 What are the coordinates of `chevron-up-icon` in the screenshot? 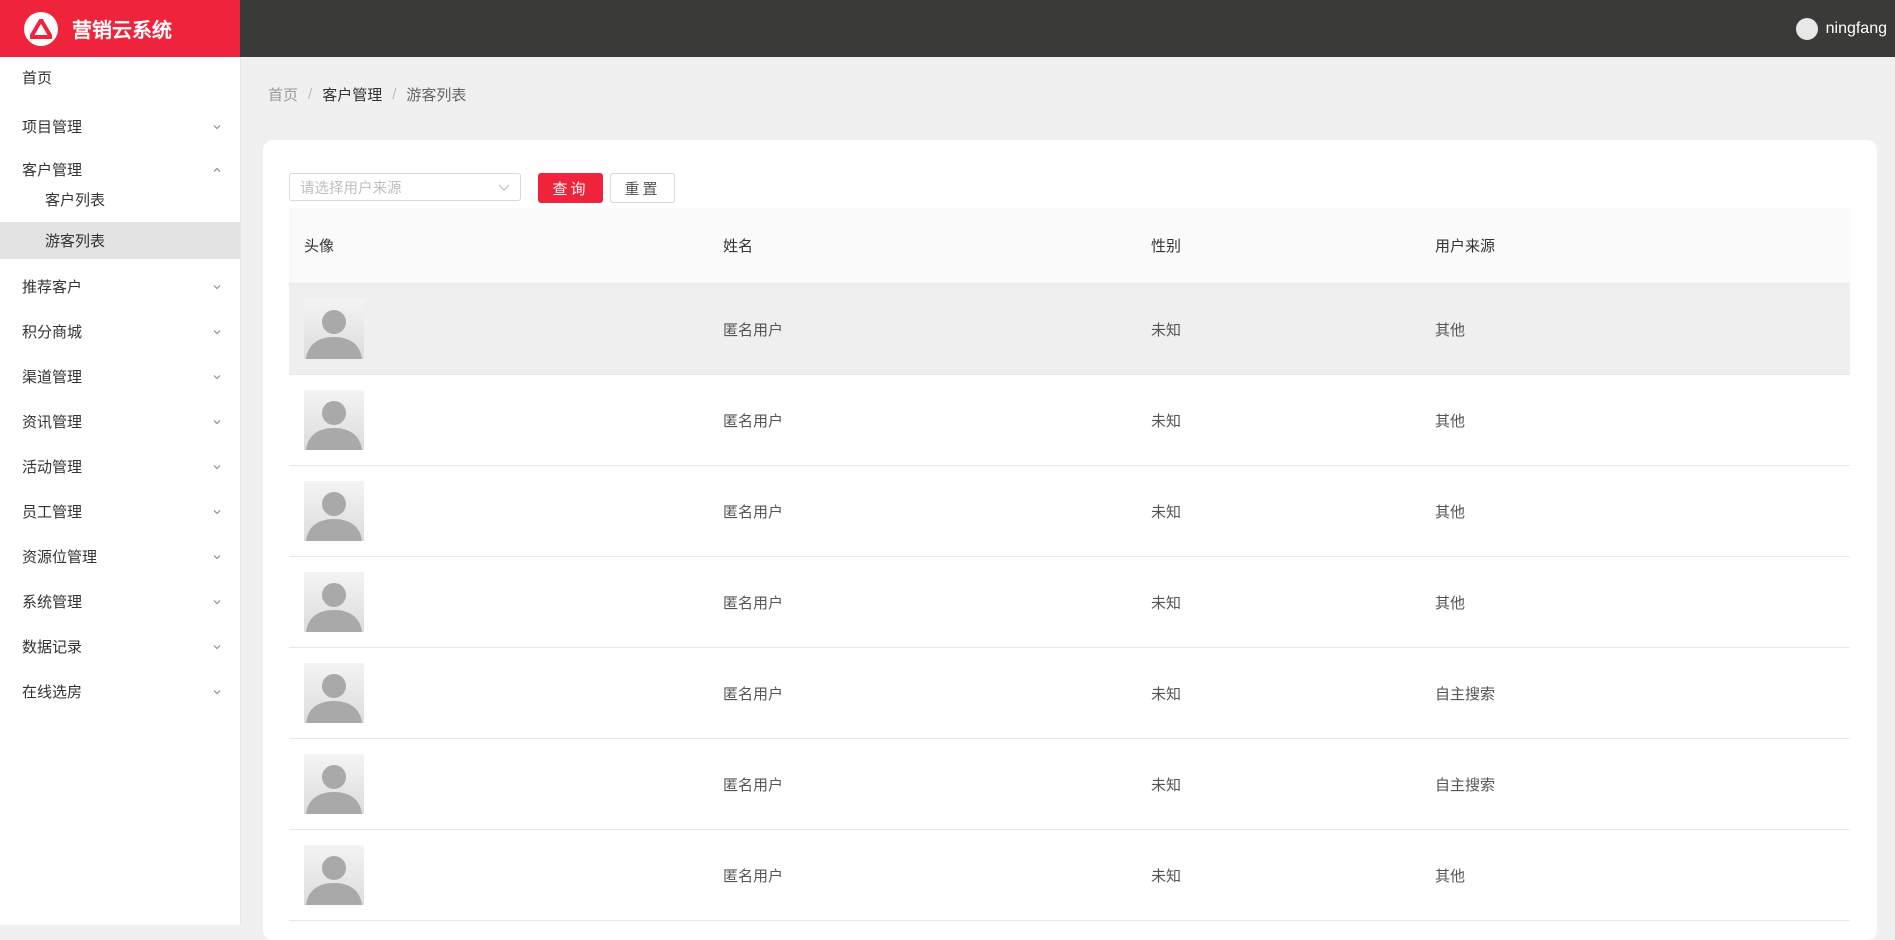 It's located at (217, 169).